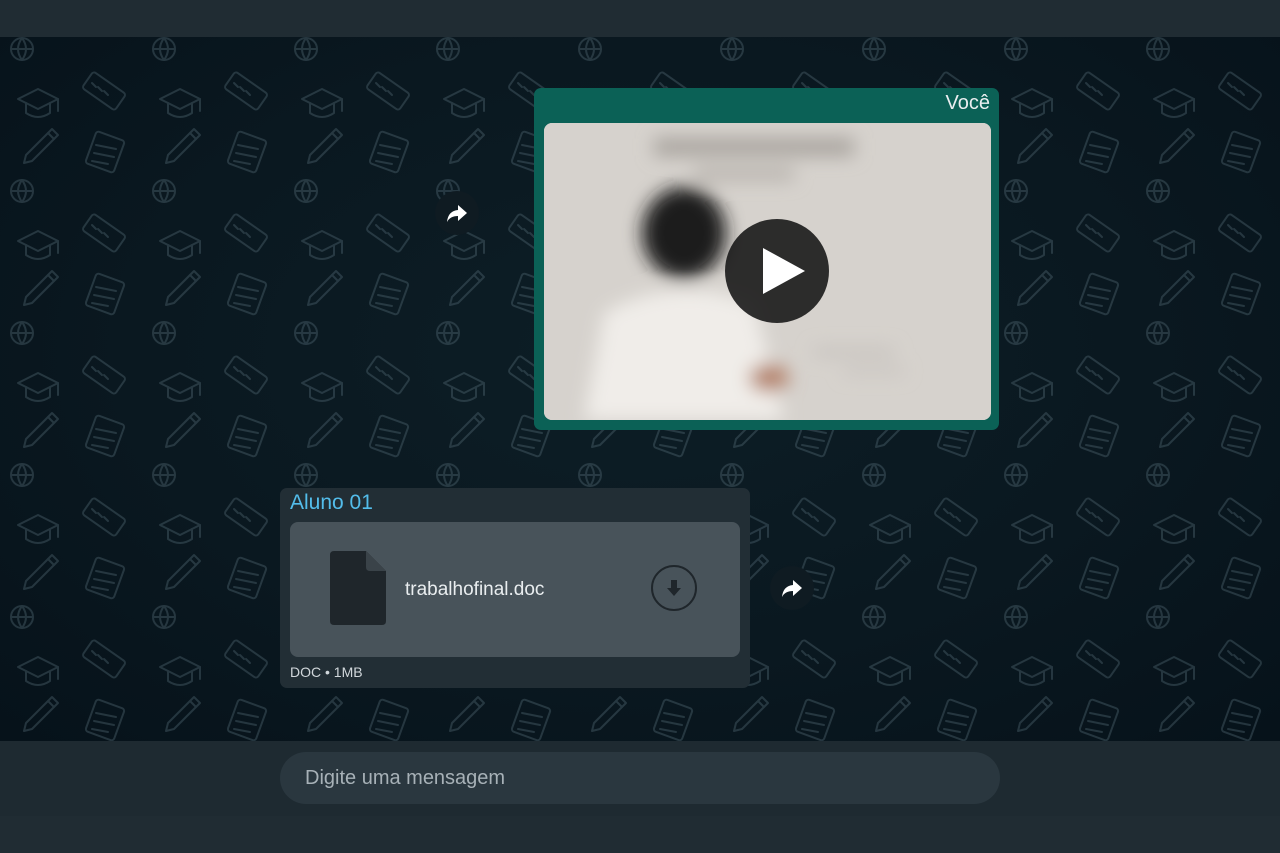  What do you see at coordinates (331, 502) in the screenshot?
I see `sender-name: Aluno 01` at bounding box center [331, 502].